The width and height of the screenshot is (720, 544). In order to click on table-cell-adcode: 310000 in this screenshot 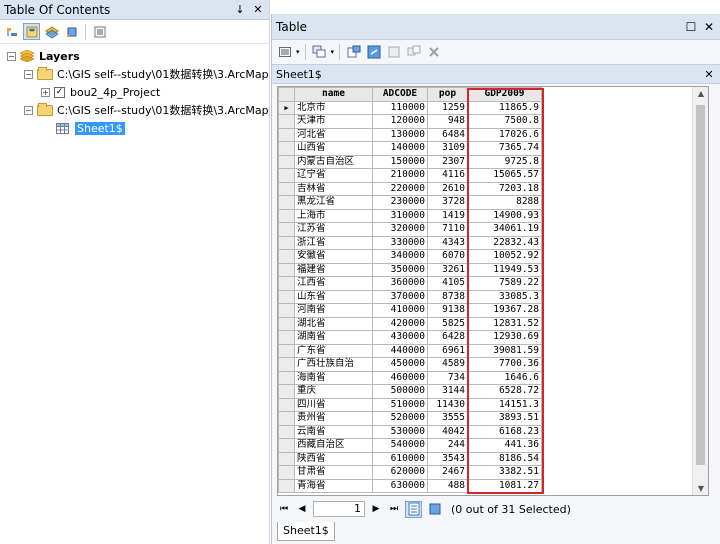, I will do `click(400, 215)`.